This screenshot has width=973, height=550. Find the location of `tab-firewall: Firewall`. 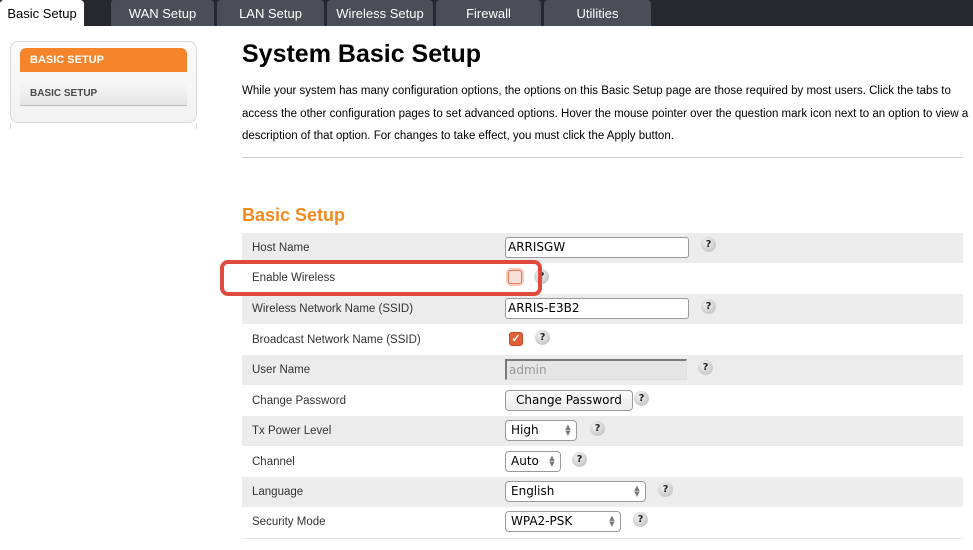

tab-firewall: Firewall is located at coordinates (488, 13).